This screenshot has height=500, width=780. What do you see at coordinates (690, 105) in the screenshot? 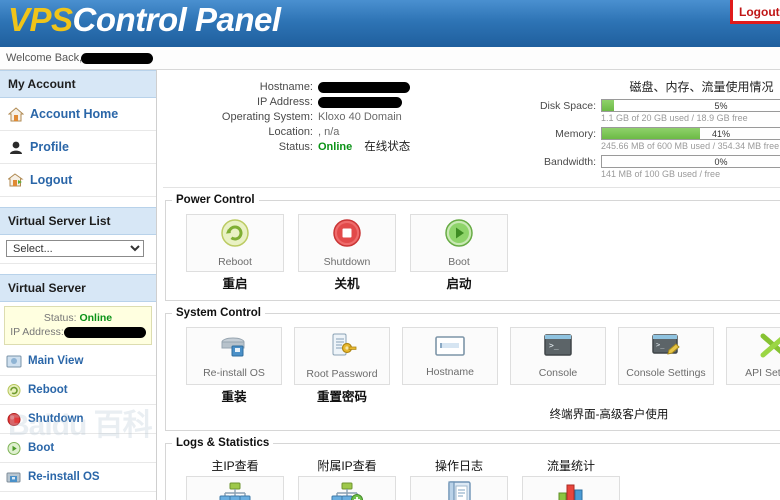
I see `disk-usage-bar: 5%` at bounding box center [690, 105].